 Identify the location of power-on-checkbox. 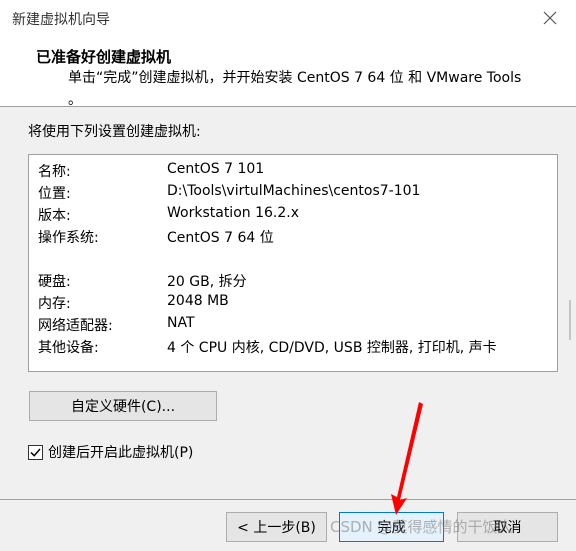
(35, 452).